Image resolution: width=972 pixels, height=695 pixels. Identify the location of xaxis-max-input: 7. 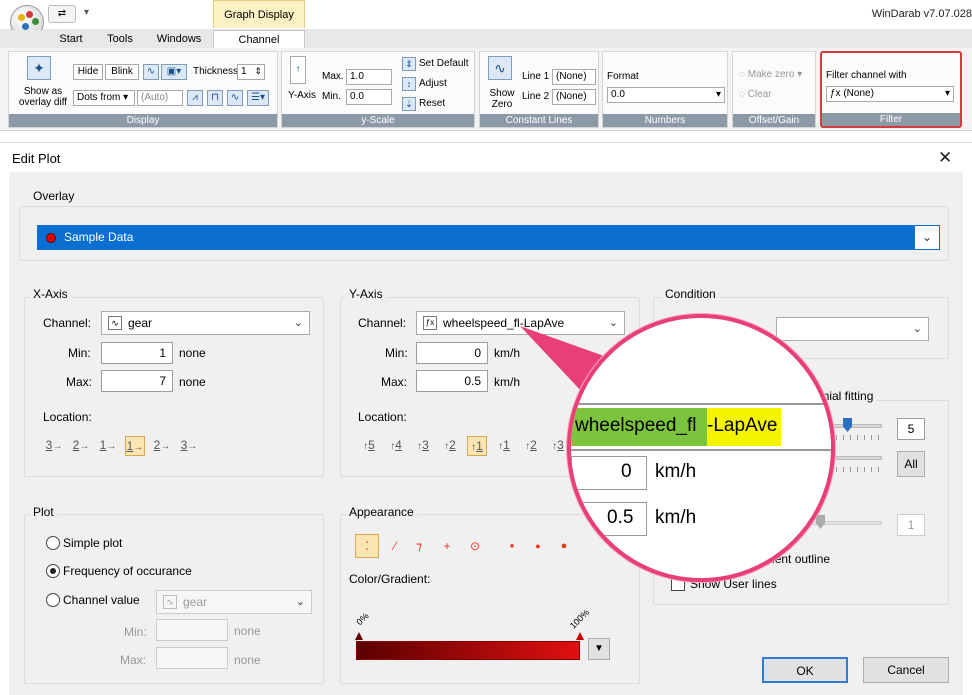
(137, 381).